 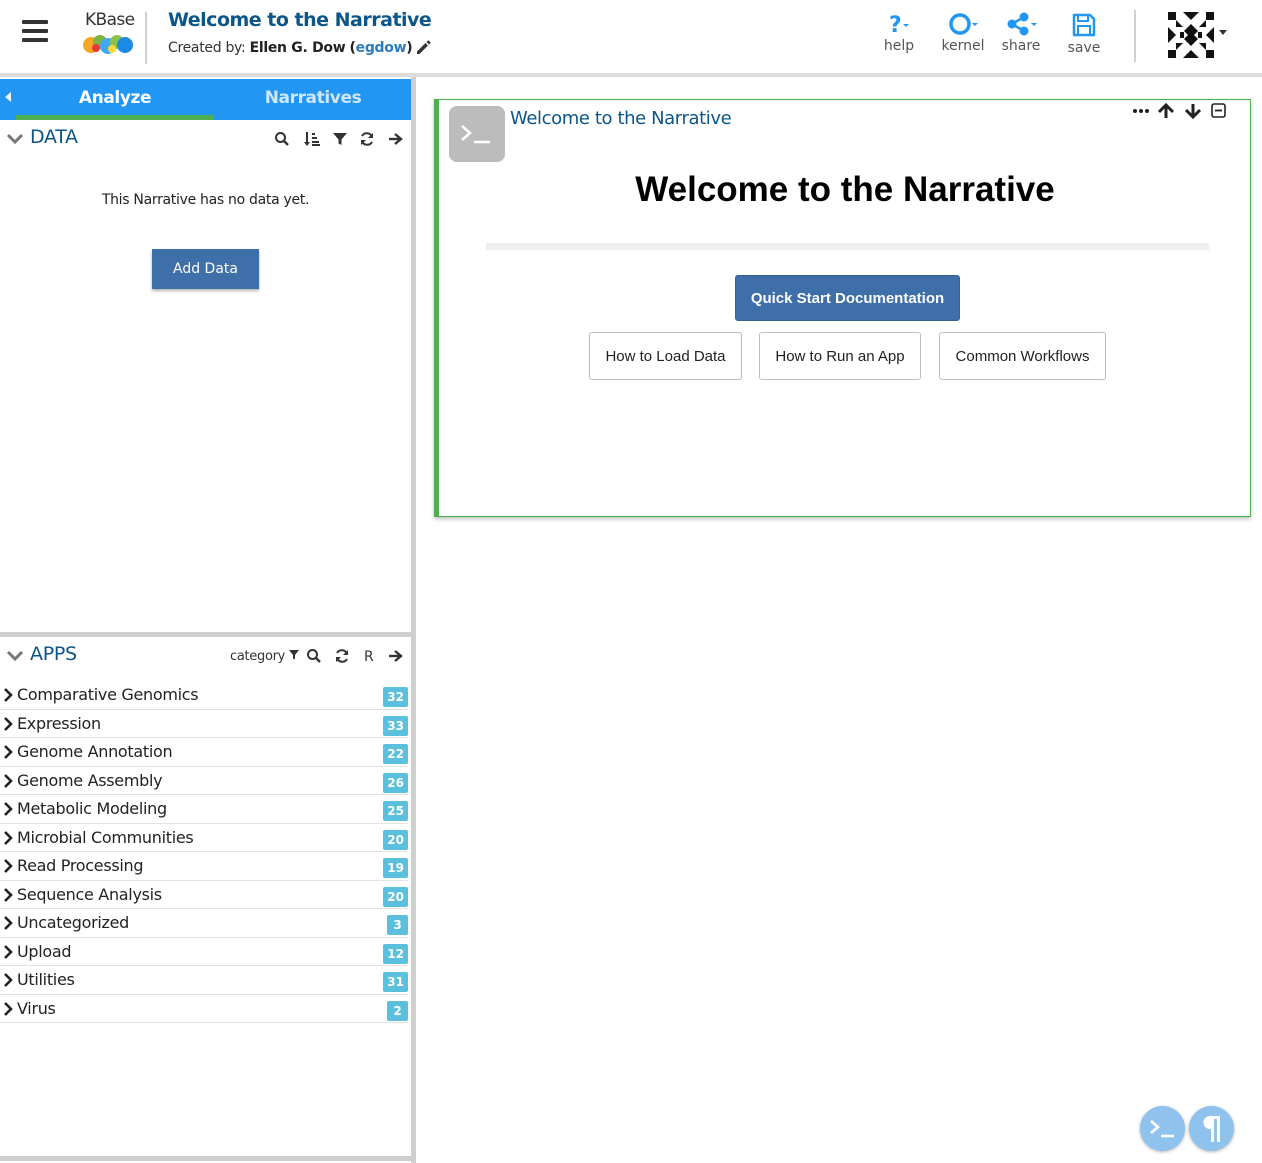 I want to click on cell-title: Welcome to the Narrative, so click(x=621, y=118).